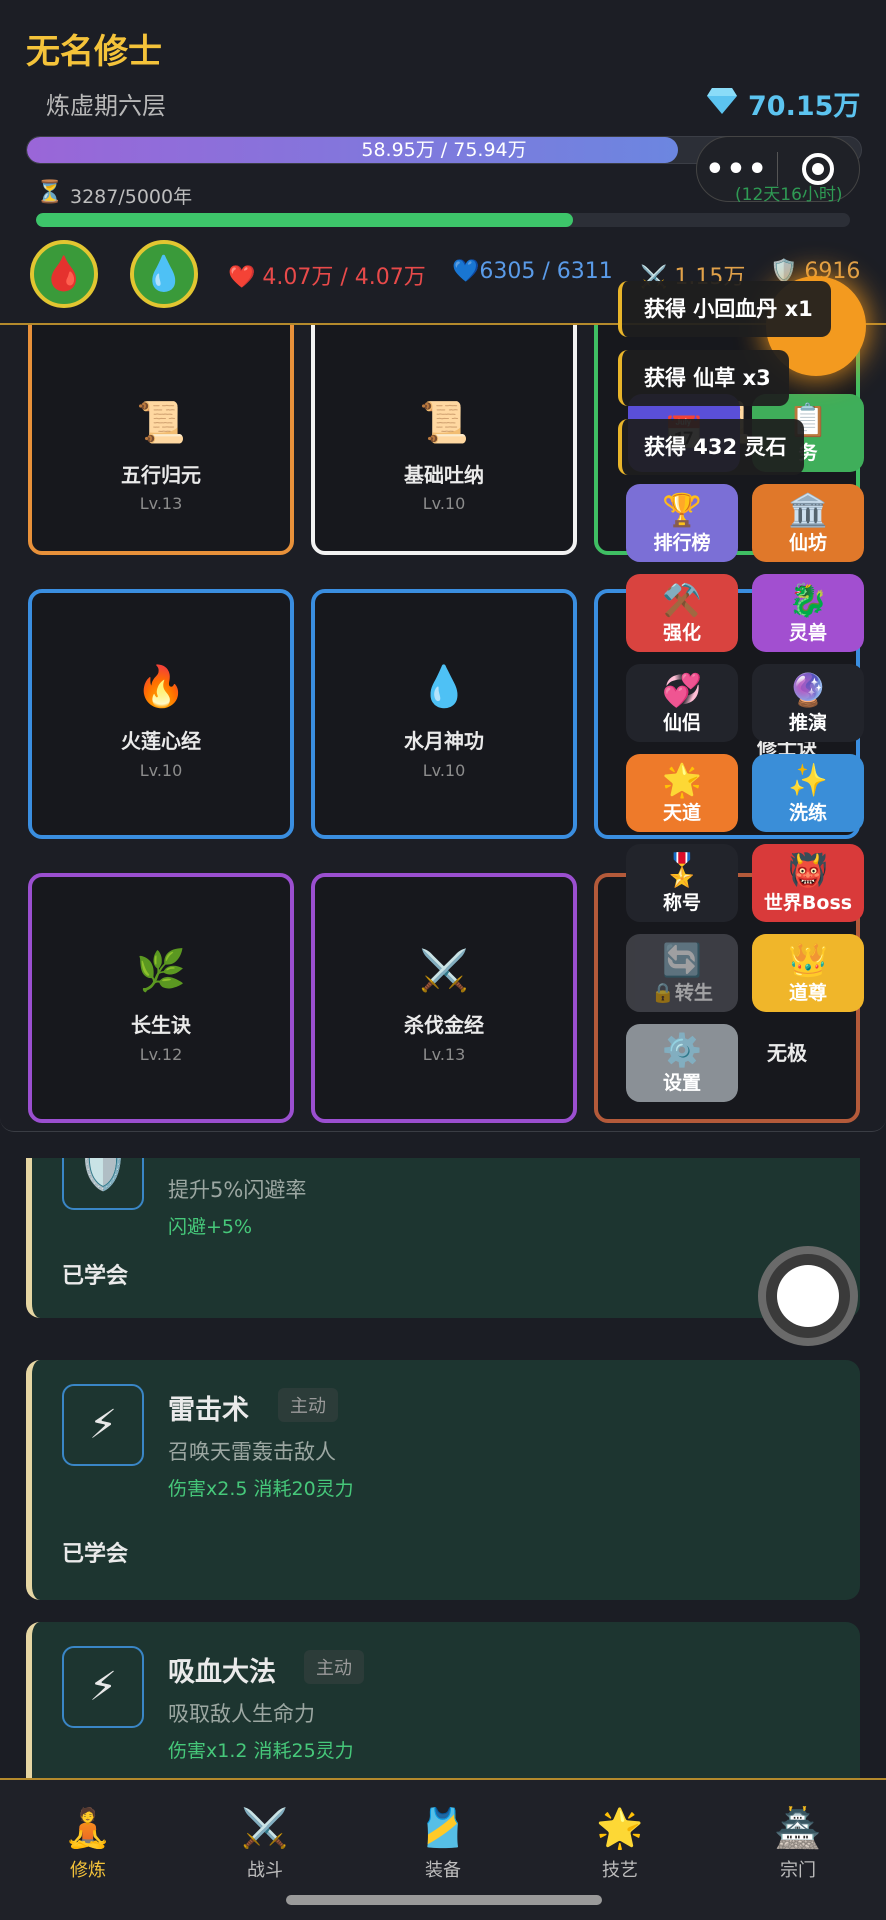 This screenshot has width=886, height=1920. What do you see at coordinates (546, 271) in the screenshot?
I see `mp-value: 6305 / 6311` at bounding box center [546, 271].